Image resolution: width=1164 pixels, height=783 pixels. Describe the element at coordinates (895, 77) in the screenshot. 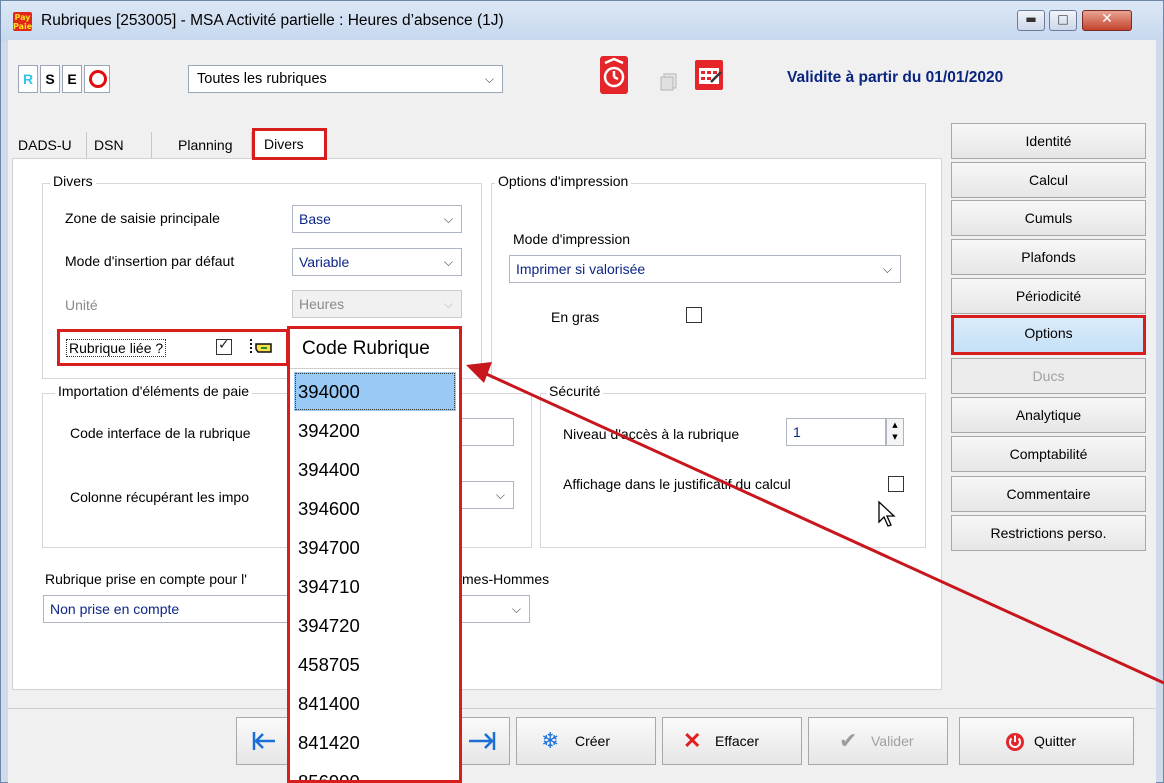

I see `validity-date-text: Validite à partir du 01/01/2020` at that location.